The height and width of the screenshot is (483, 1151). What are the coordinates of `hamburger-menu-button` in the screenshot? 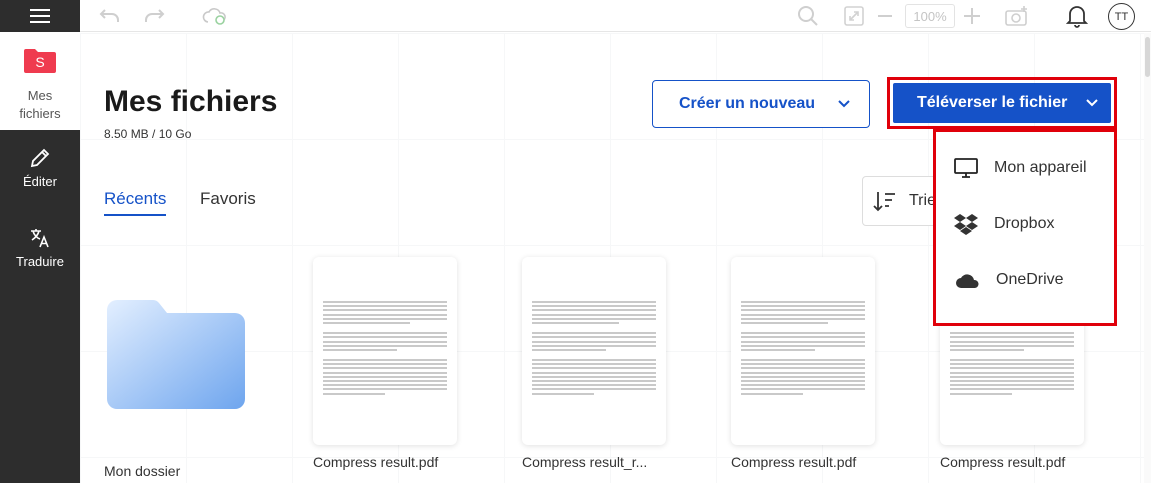 It's located at (40, 16).